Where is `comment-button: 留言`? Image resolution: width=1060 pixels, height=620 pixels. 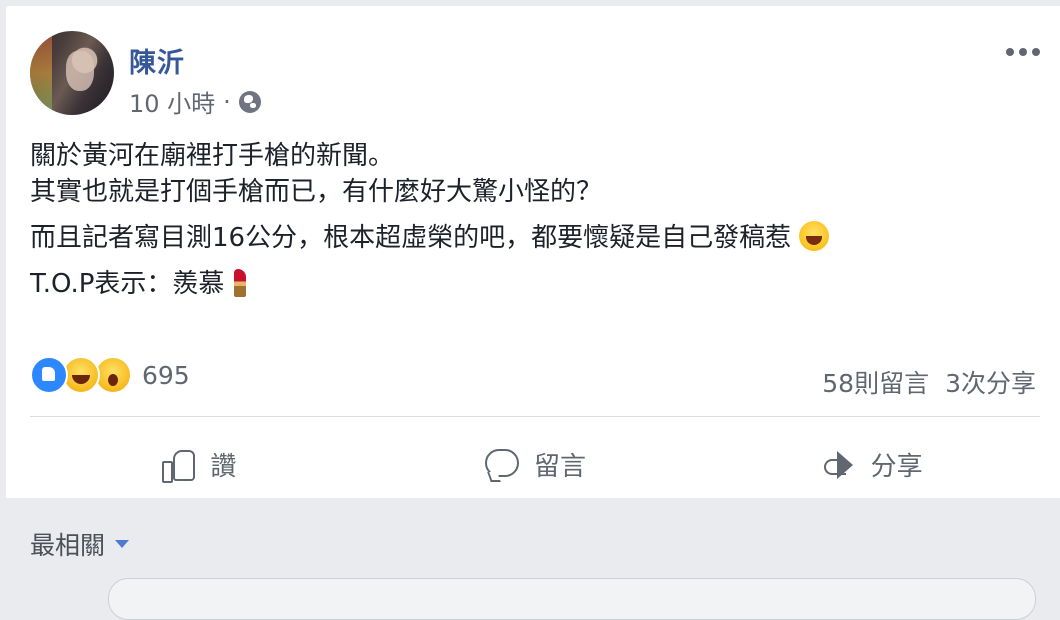
comment-button: 留言 is located at coordinates (535, 464).